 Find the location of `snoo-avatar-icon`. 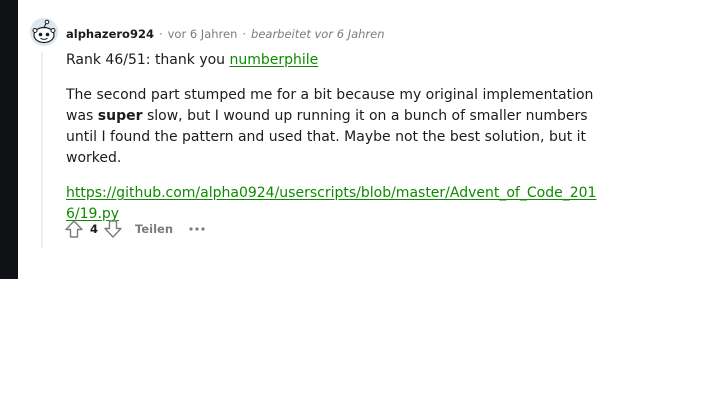

snoo-avatar-icon is located at coordinates (44, 32).